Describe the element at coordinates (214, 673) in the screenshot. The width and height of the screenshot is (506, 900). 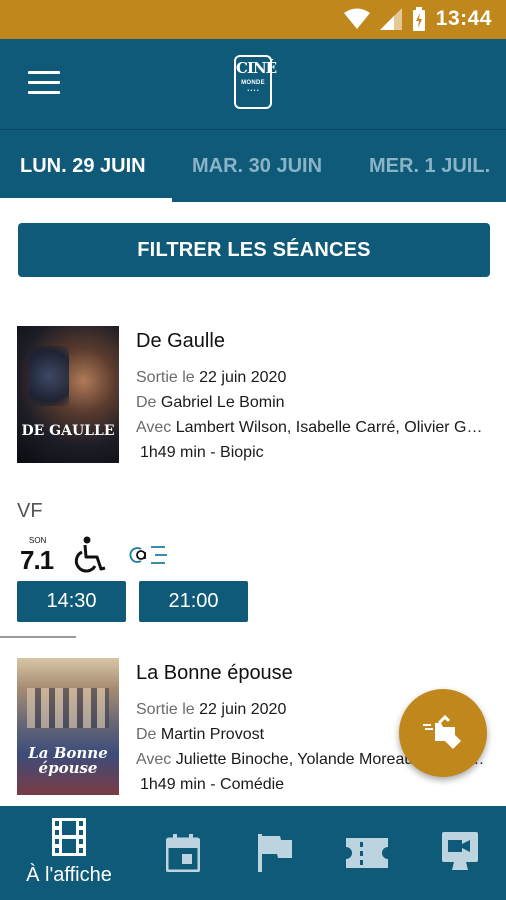
I see `movie-title: La Bonne épouse` at that location.